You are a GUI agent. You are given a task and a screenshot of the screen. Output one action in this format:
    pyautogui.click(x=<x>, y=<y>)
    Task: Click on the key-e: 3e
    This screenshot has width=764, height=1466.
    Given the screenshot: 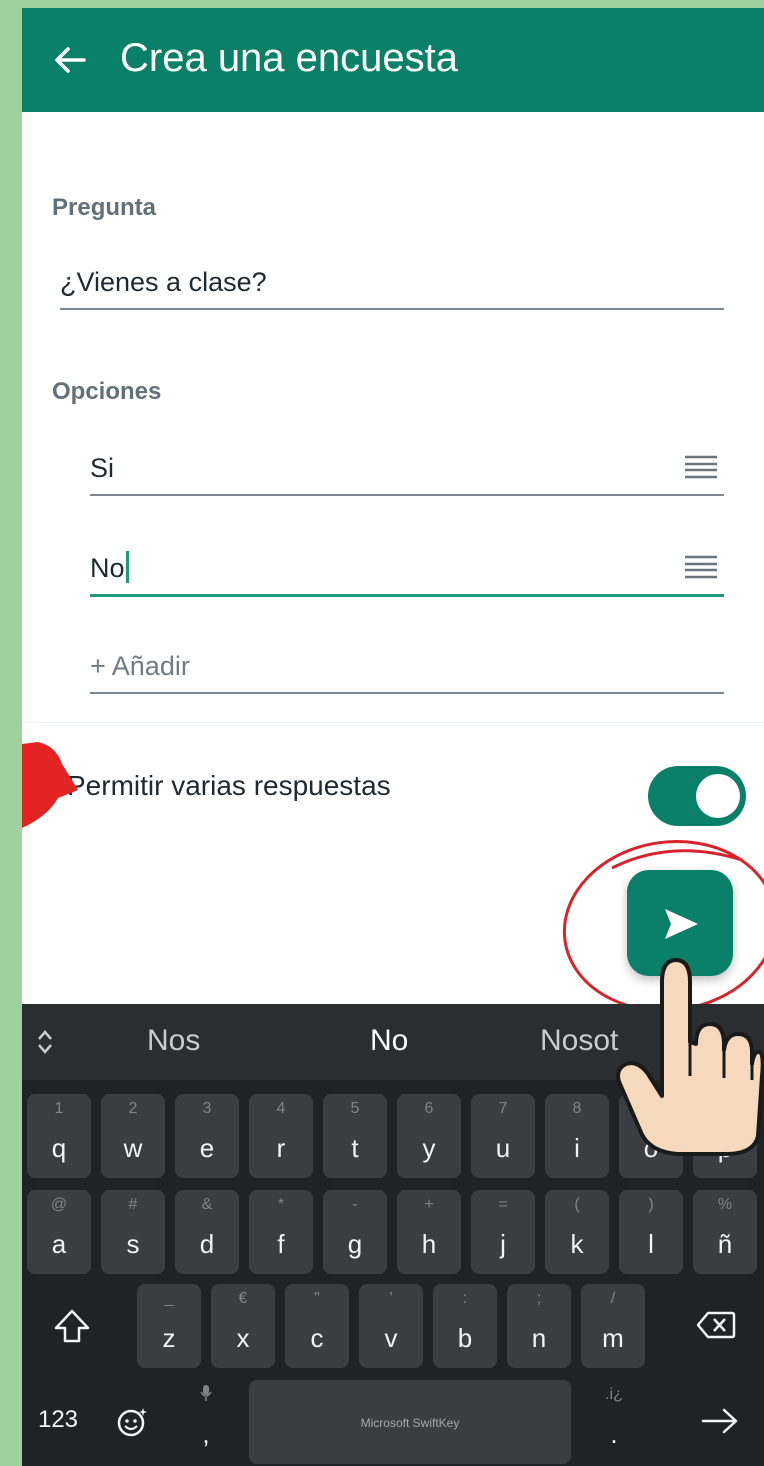 What is the action you would take?
    pyautogui.click(x=207, y=1136)
    